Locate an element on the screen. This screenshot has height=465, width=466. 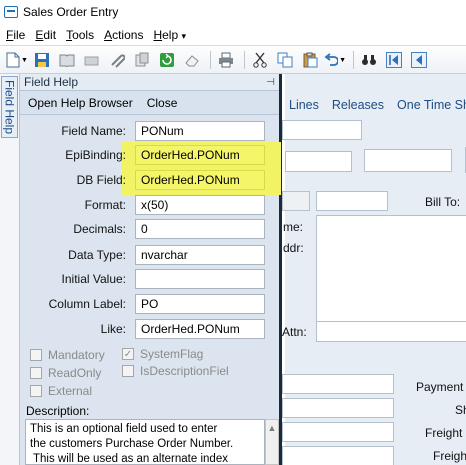
read-only-checkbox: ReadOnly is located at coordinates (65, 373).